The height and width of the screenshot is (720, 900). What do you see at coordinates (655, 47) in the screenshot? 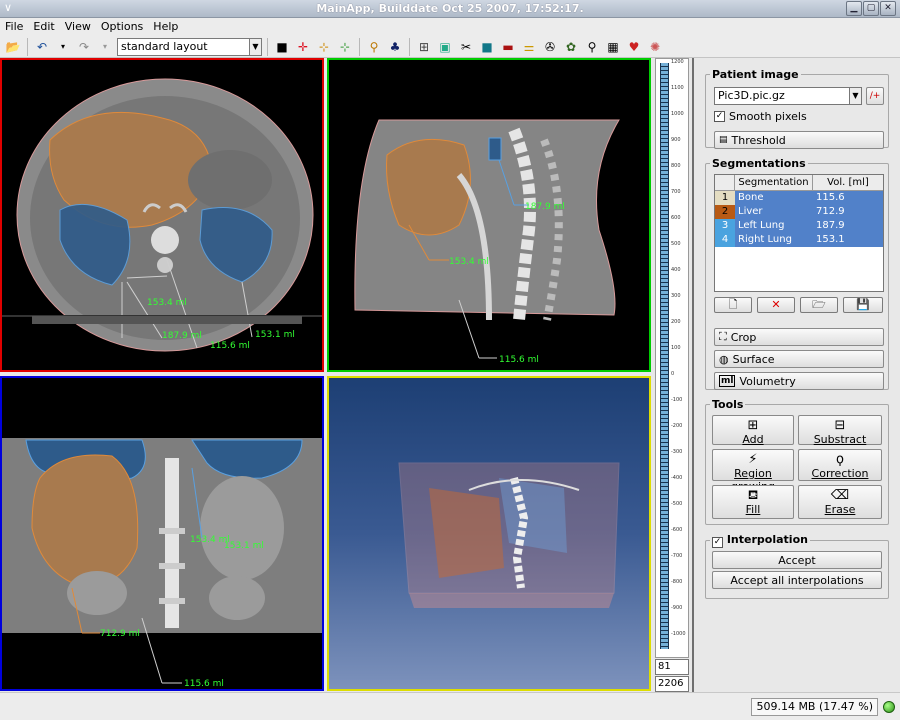
I see `brain-icon: ✺` at bounding box center [655, 47].